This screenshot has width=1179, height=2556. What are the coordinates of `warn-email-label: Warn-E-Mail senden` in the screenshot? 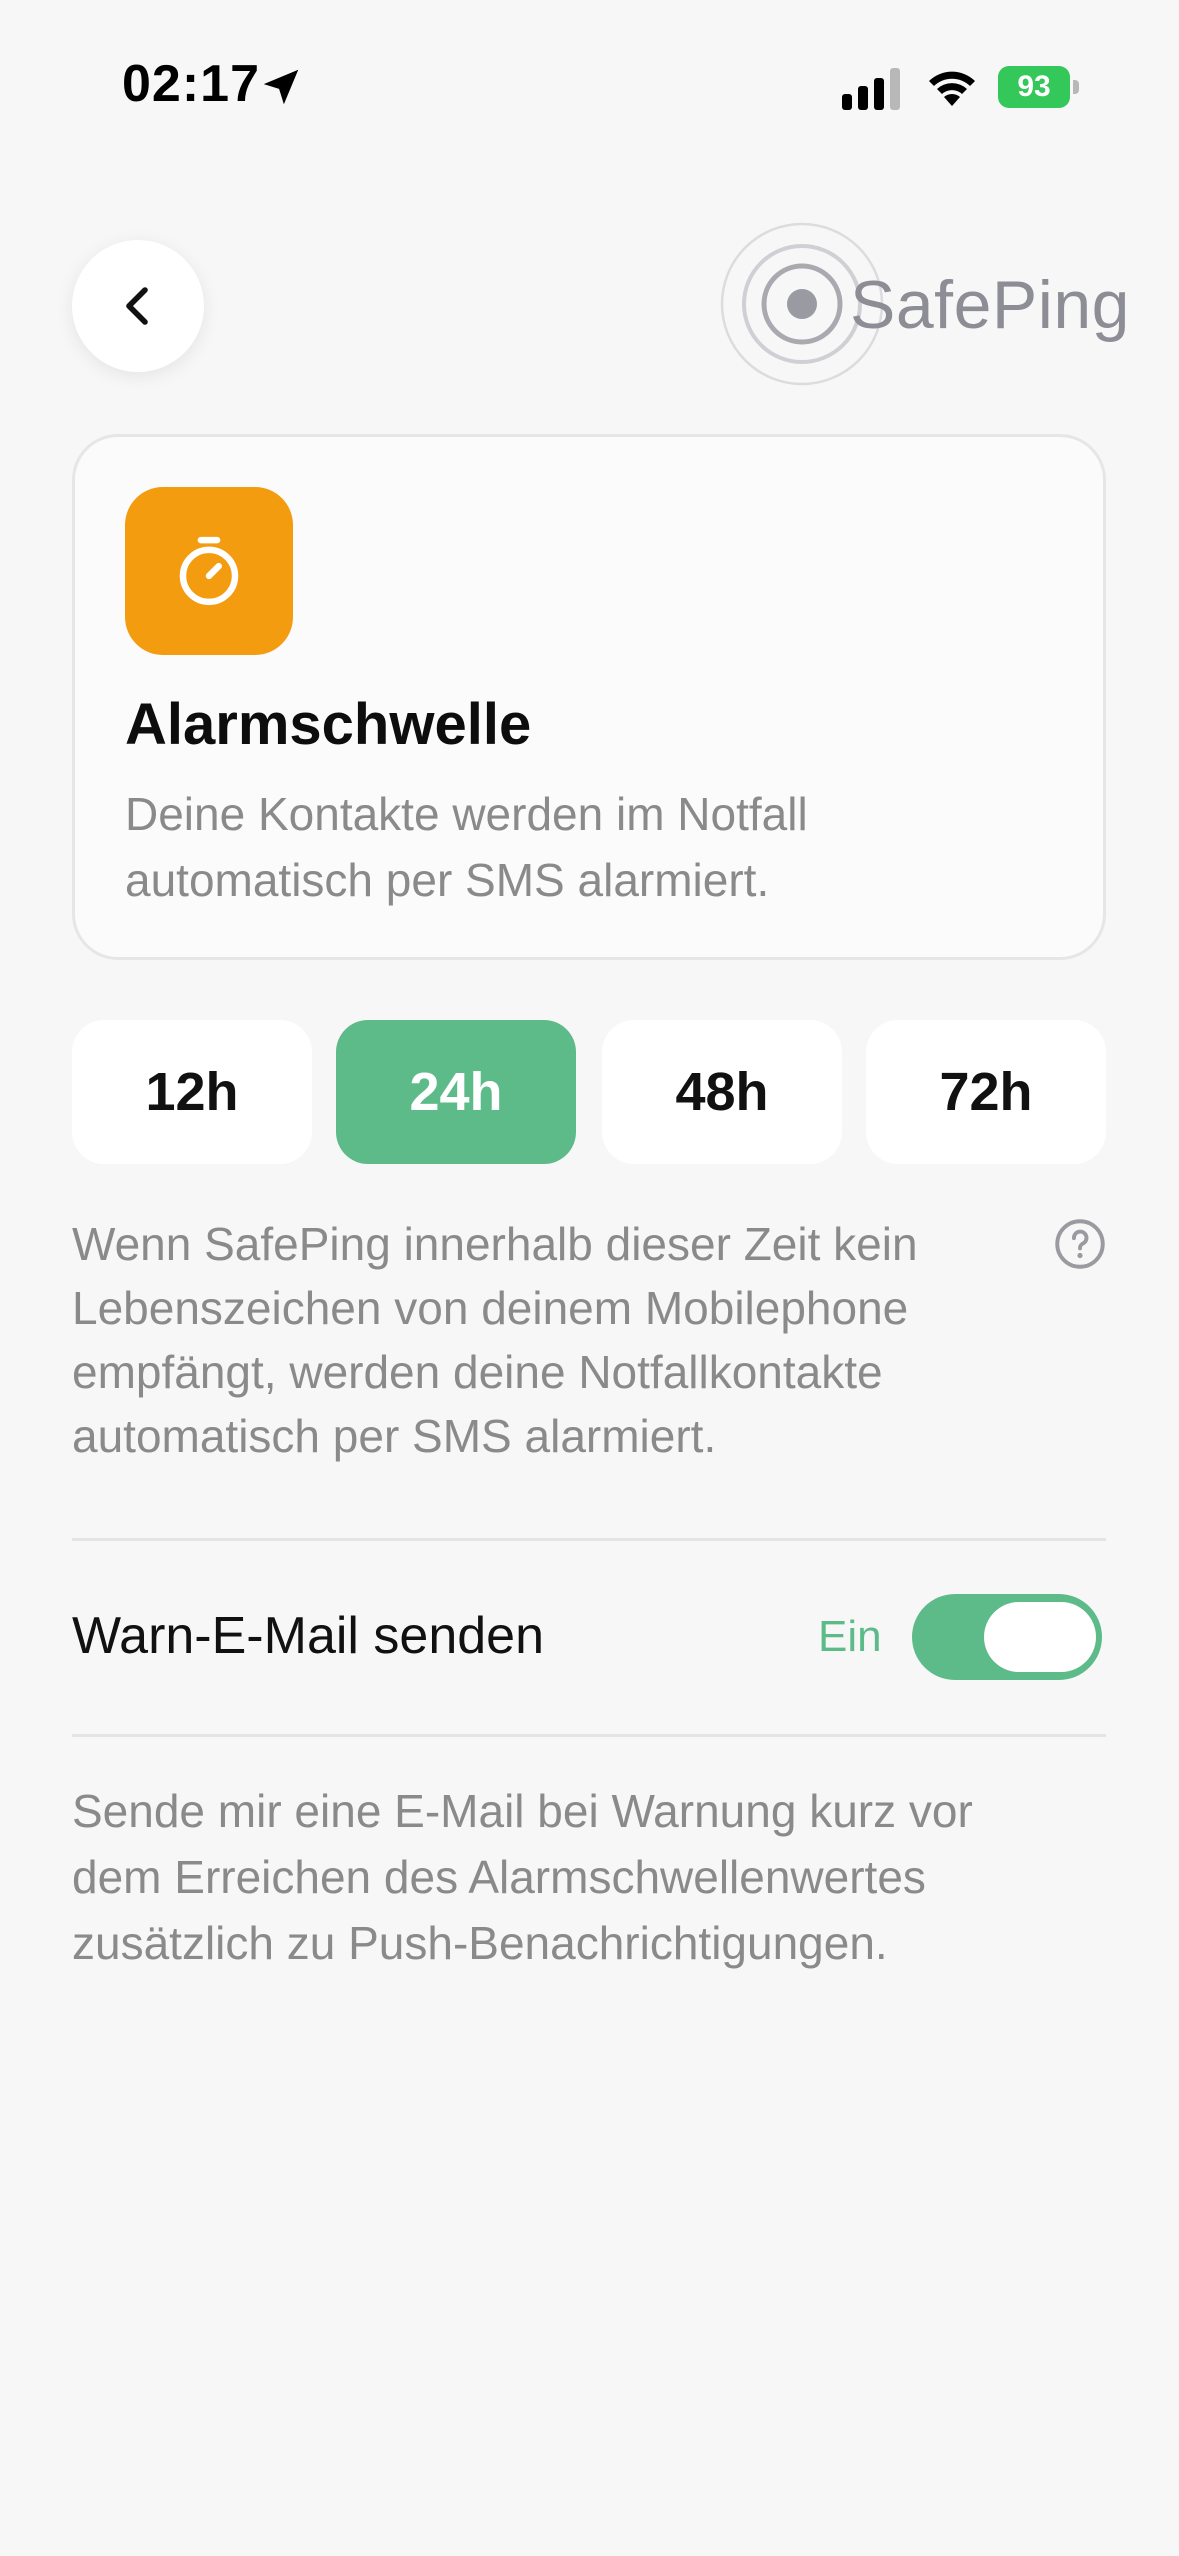 It's located at (308, 1636).